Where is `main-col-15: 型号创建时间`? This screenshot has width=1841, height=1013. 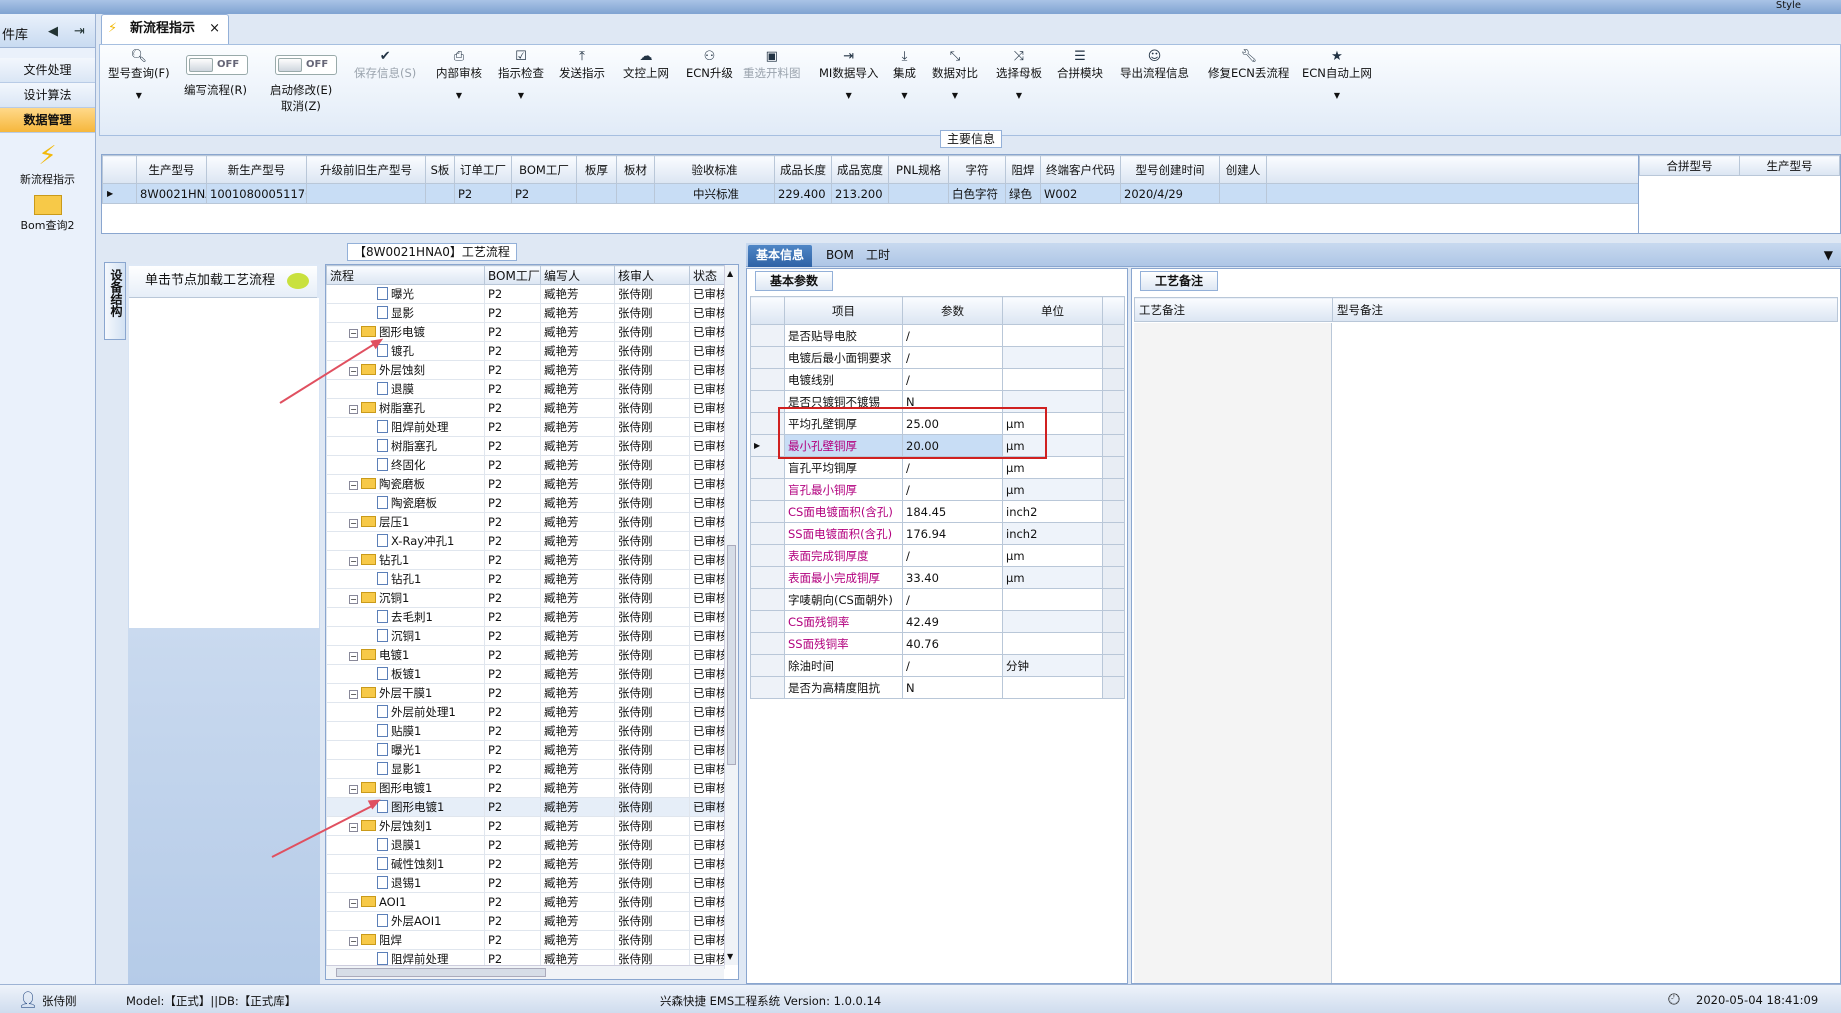 main-col-15: 型号创建时间 is located at coordinates (1170, 169).